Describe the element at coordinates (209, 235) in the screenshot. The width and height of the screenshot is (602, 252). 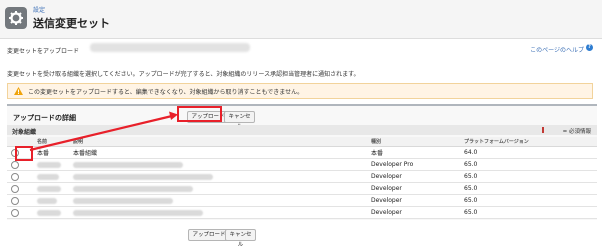
I see `upload-button-bottom: アップロード` at that location.